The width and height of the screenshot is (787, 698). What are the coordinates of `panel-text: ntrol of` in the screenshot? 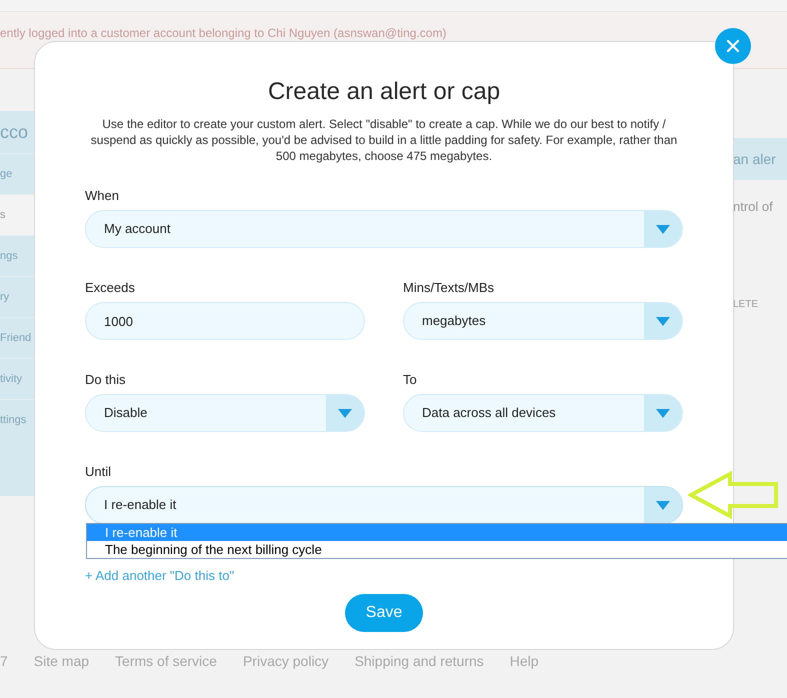 It's located at (753, 207).